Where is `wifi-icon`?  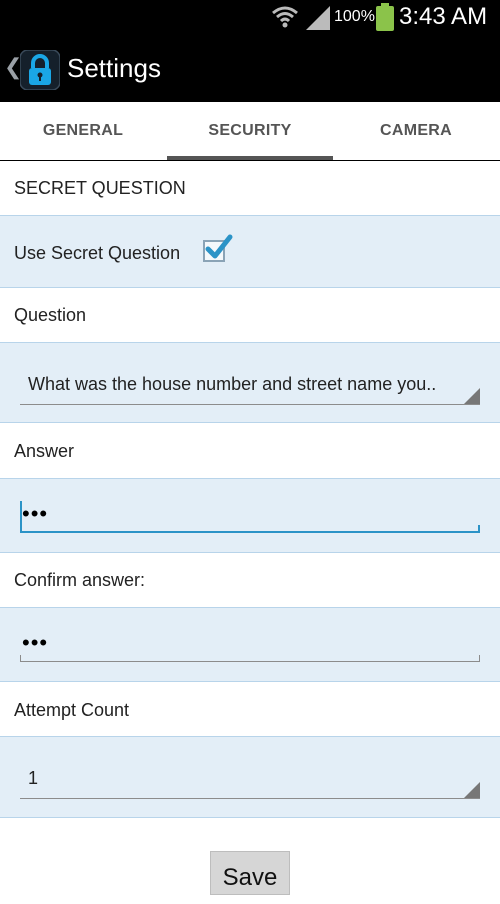 wifi-icon is located at coordinates (285, 19).